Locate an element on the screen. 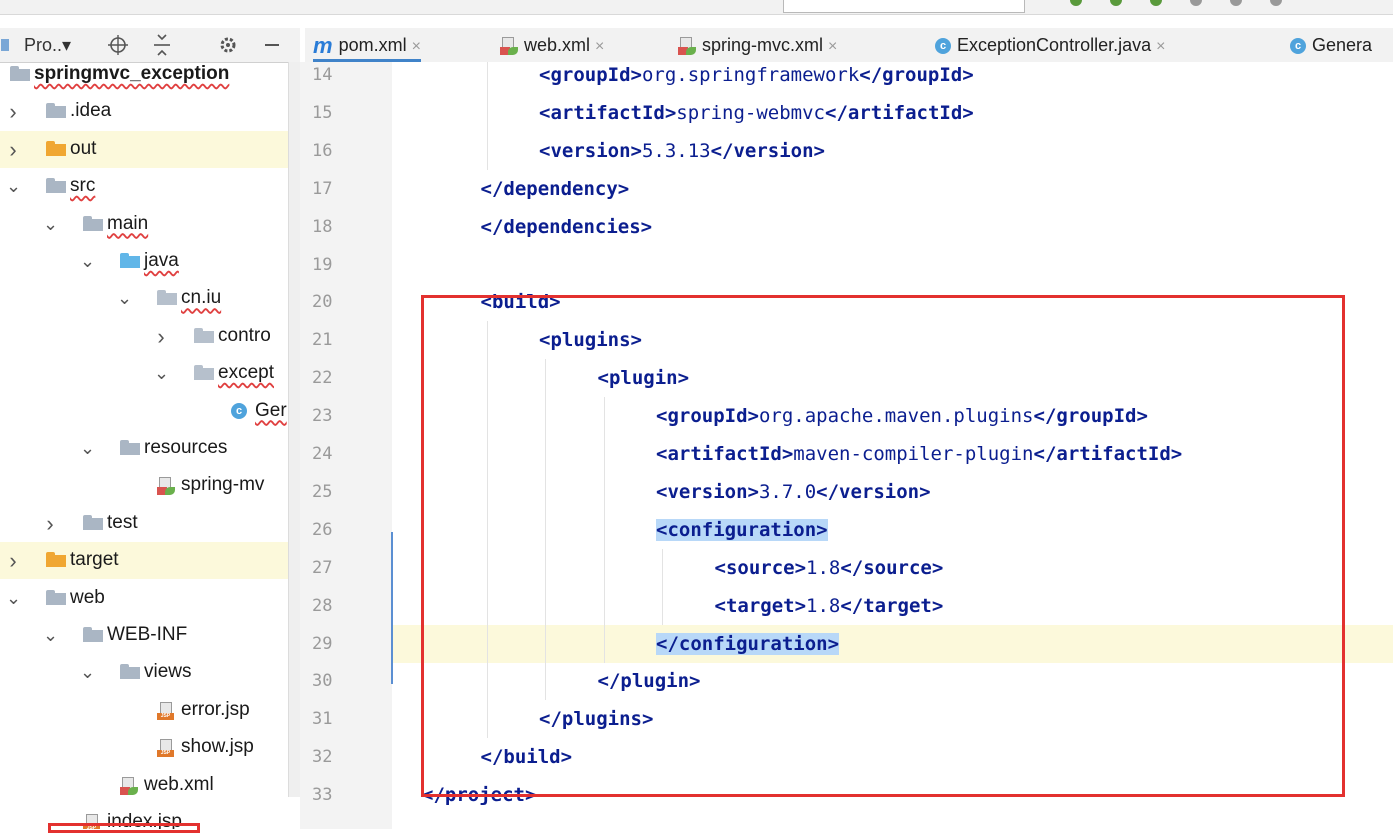 This screenshot has height=833, width=1393. line-number: 23 is located at coordinates (322, 416).